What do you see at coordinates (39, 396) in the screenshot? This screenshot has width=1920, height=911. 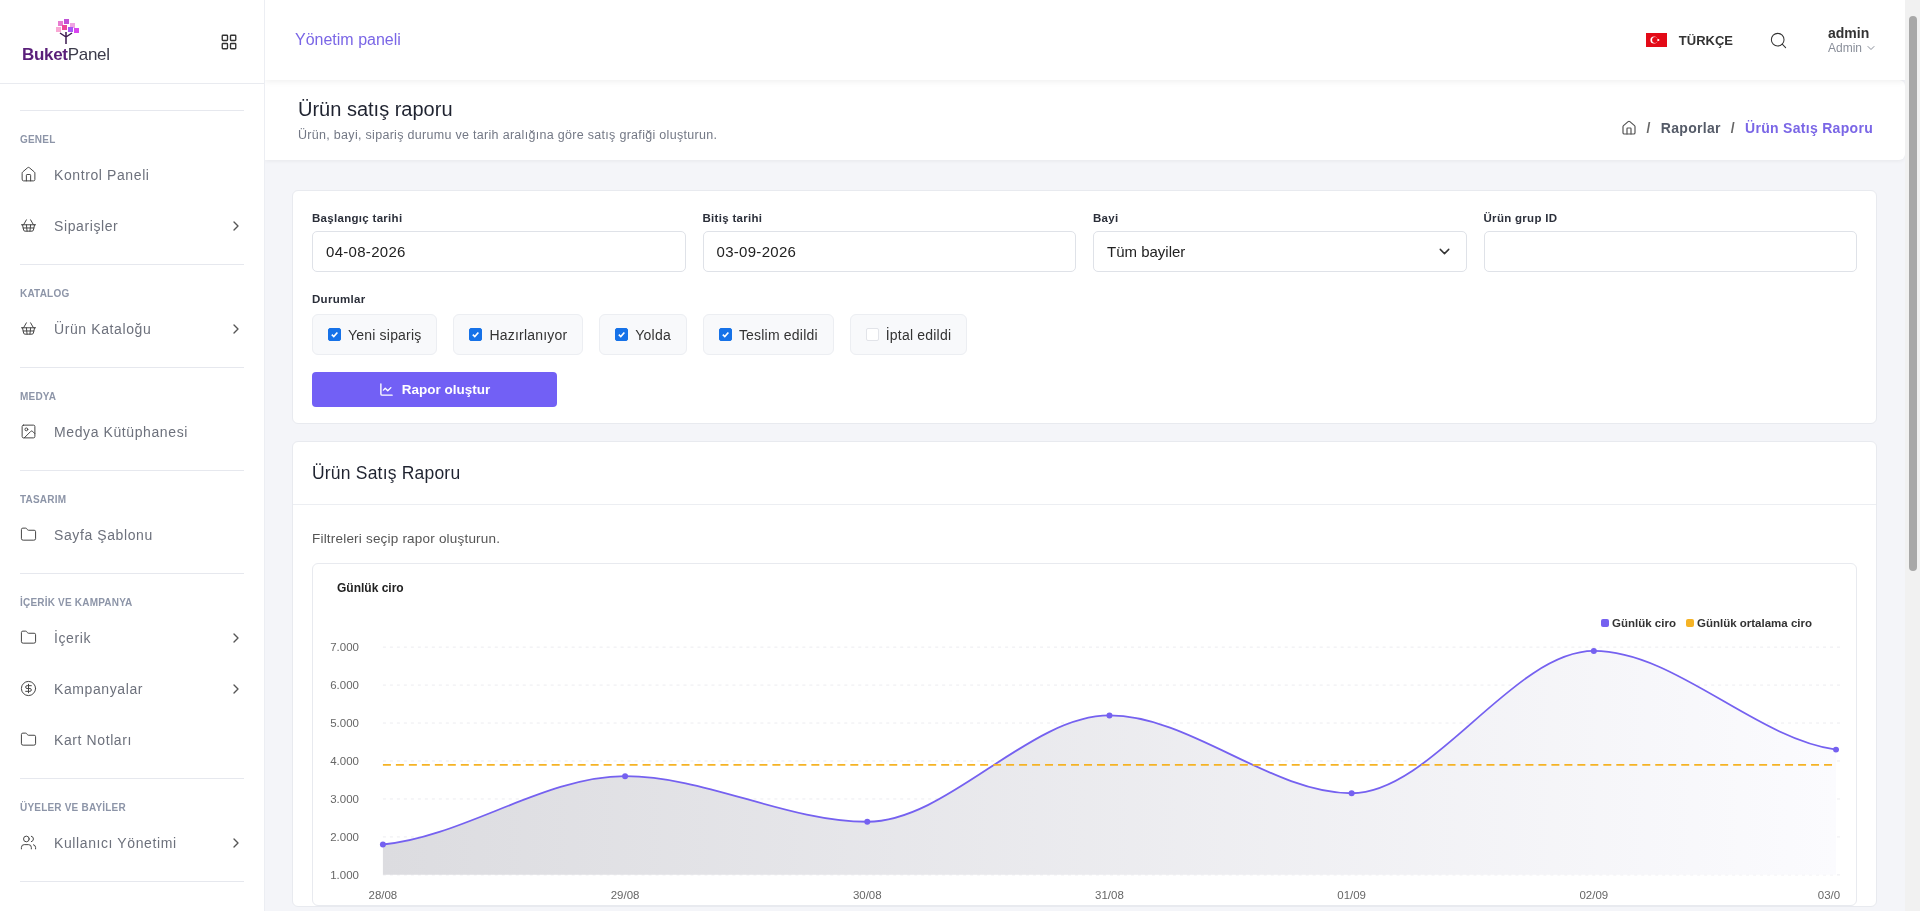 I see `section-label: MEDYA` at bounding box center [39, 396].